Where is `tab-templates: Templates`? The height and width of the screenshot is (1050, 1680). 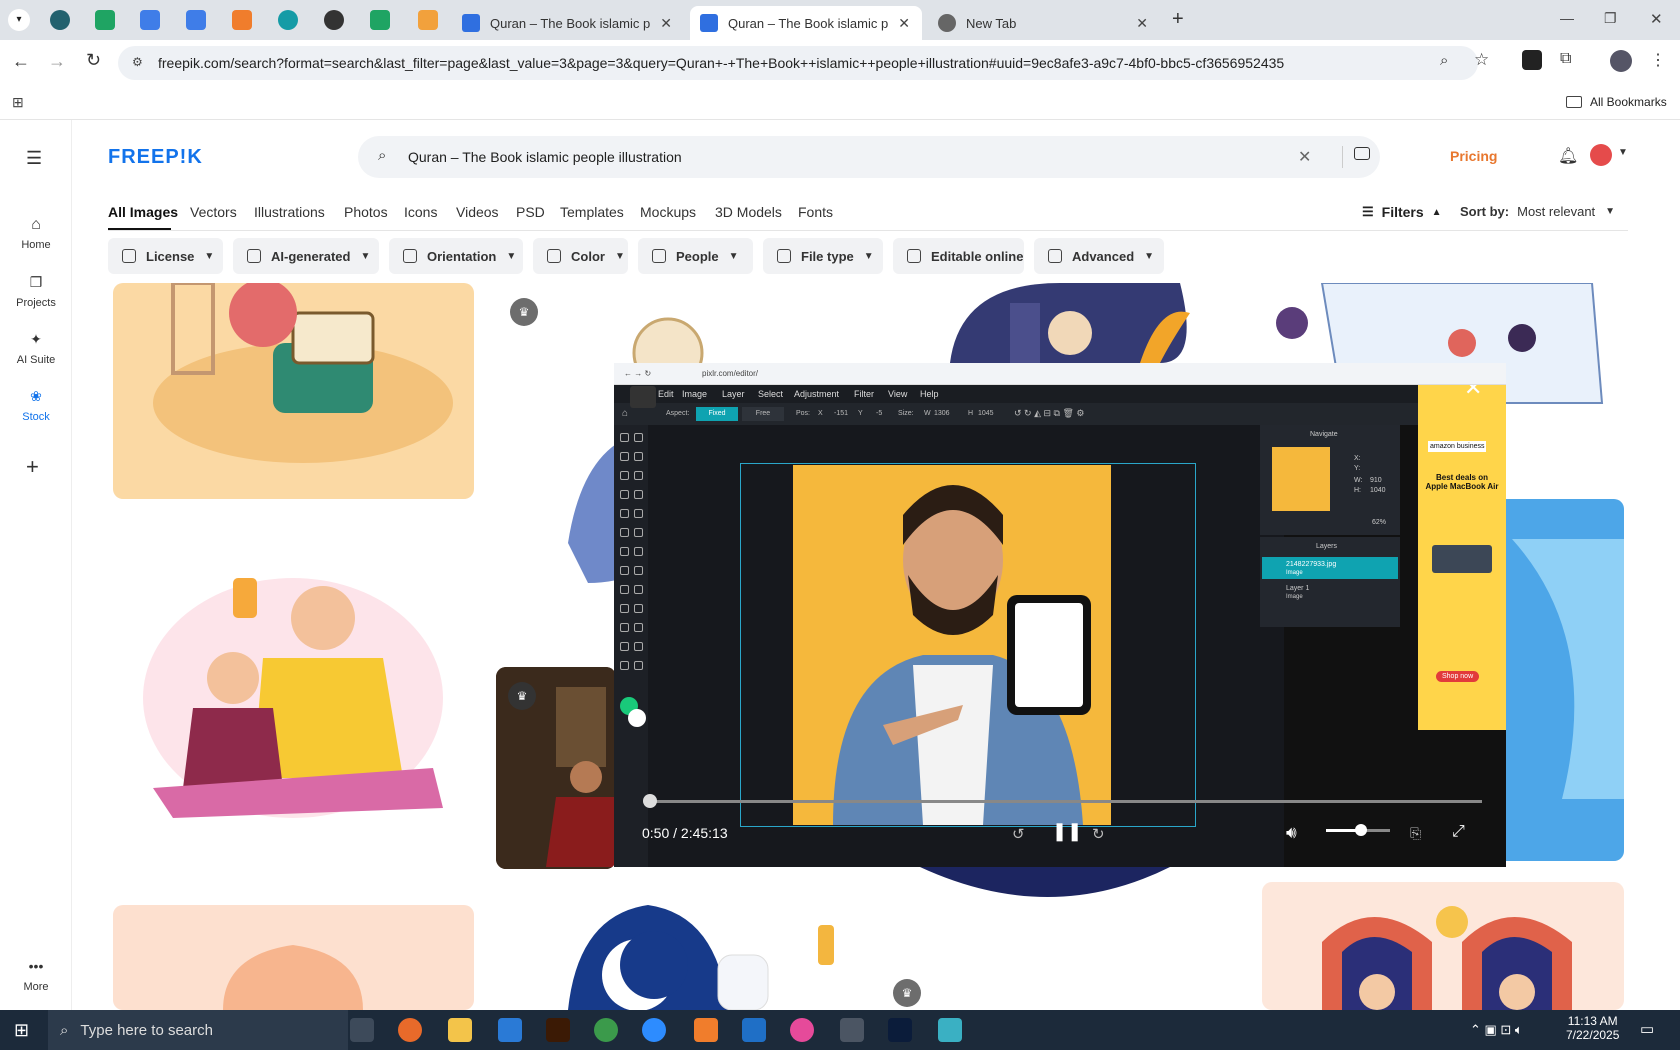 tab-templates: Templates is located at coordinates (592, 212).